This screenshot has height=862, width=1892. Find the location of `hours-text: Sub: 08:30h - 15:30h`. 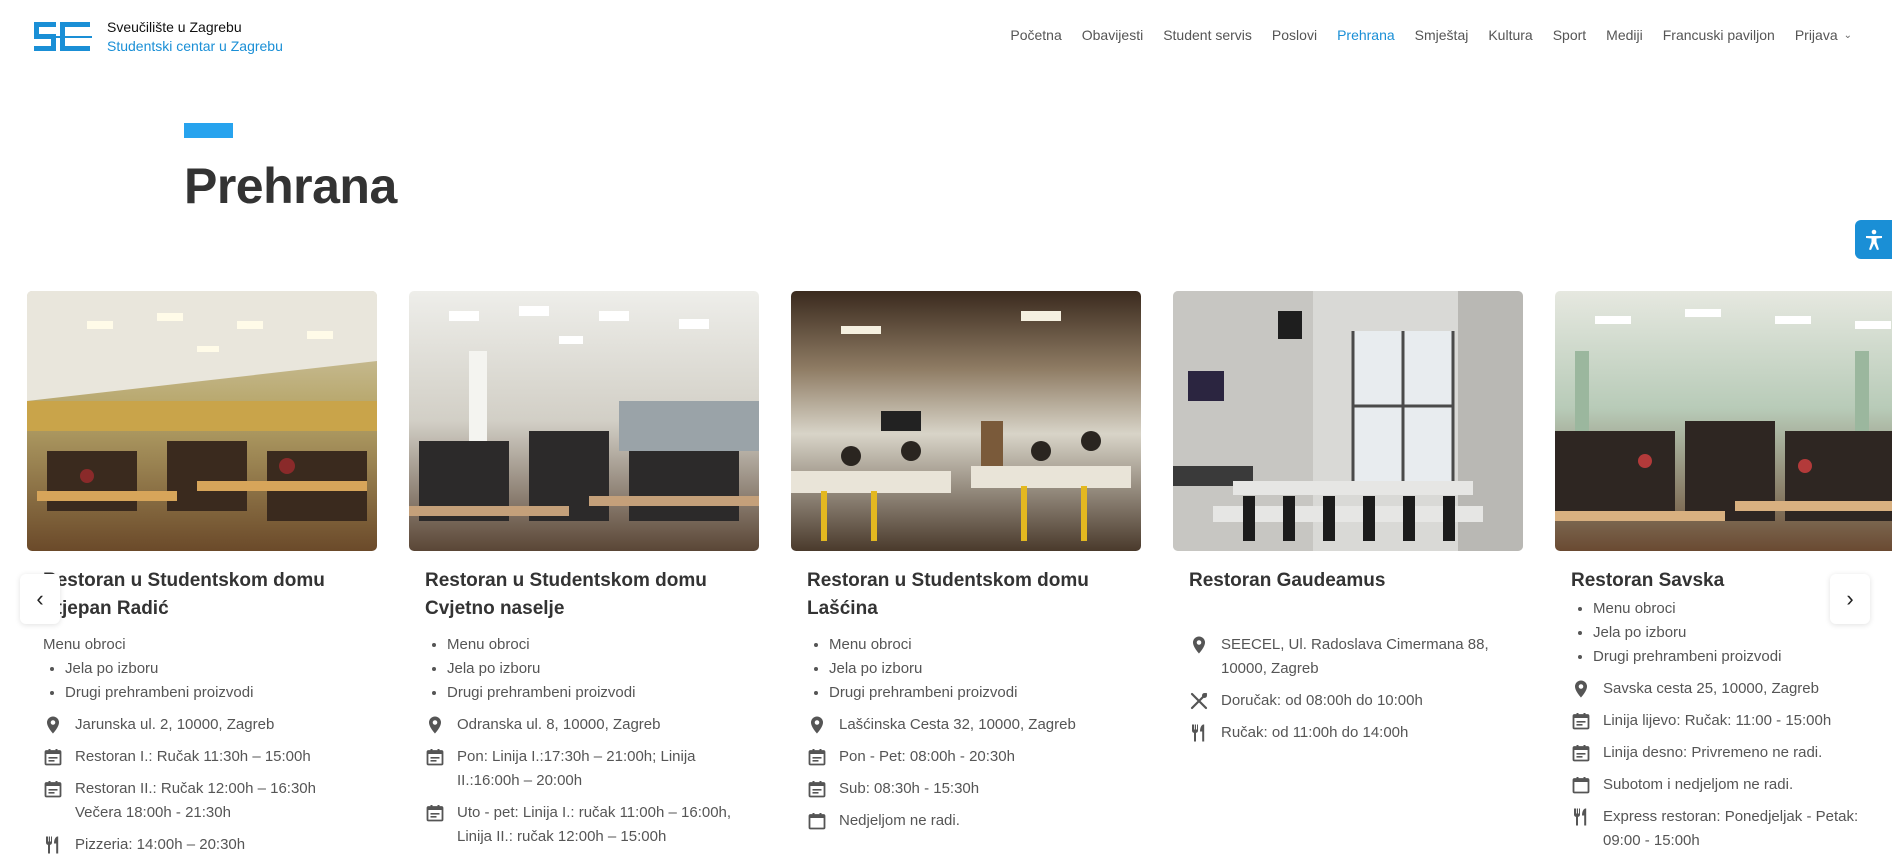

hours-text: Sub: 08:30h - 15:30h is located at coordinates (909, 788).